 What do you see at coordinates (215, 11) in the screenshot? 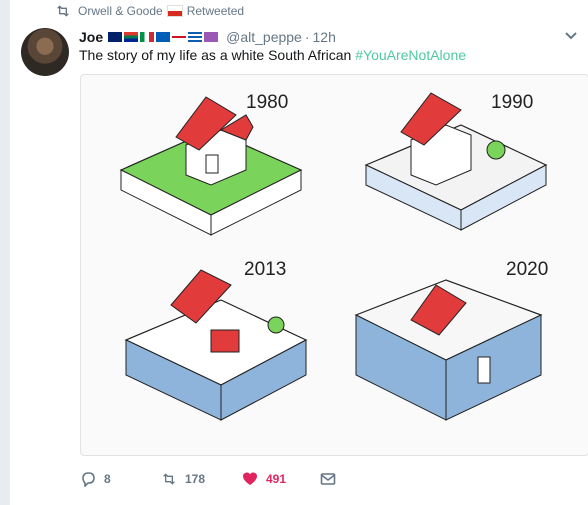
I see `retweet-label: Retweeted` at bounding box center [215, 11].